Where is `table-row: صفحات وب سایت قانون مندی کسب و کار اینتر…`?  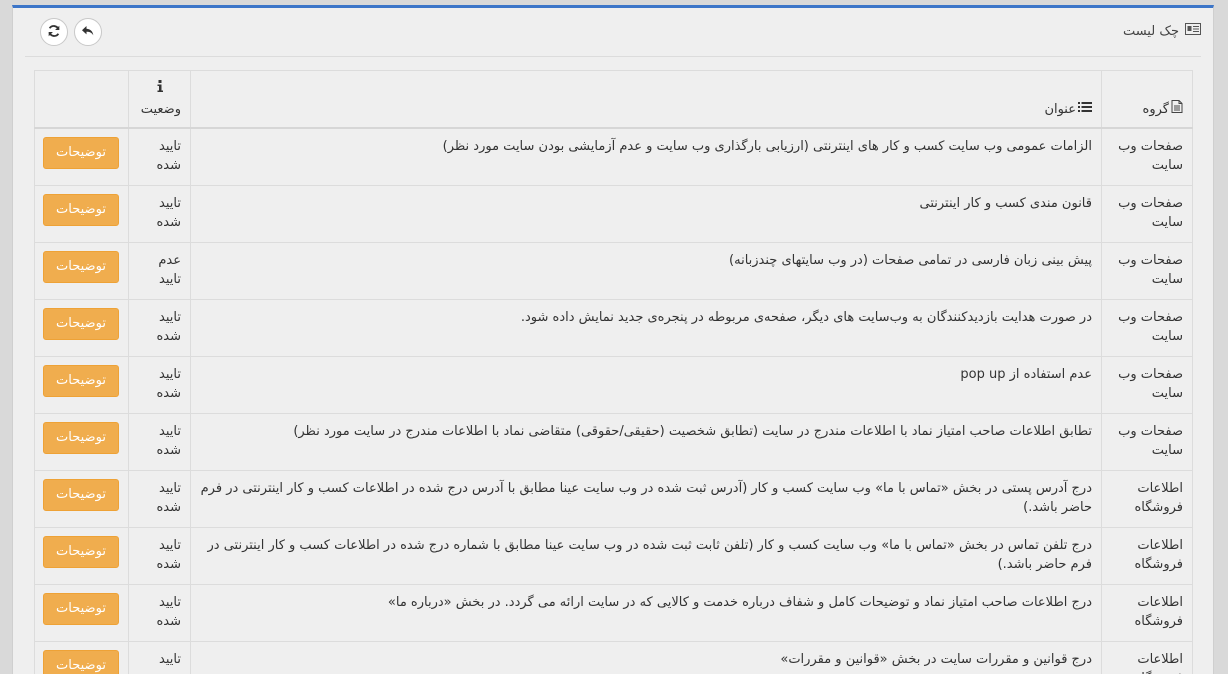 table-row: صفحات وب سایت قانون مندی کسب و کار اینتر… is located at coordinates (613, 214).